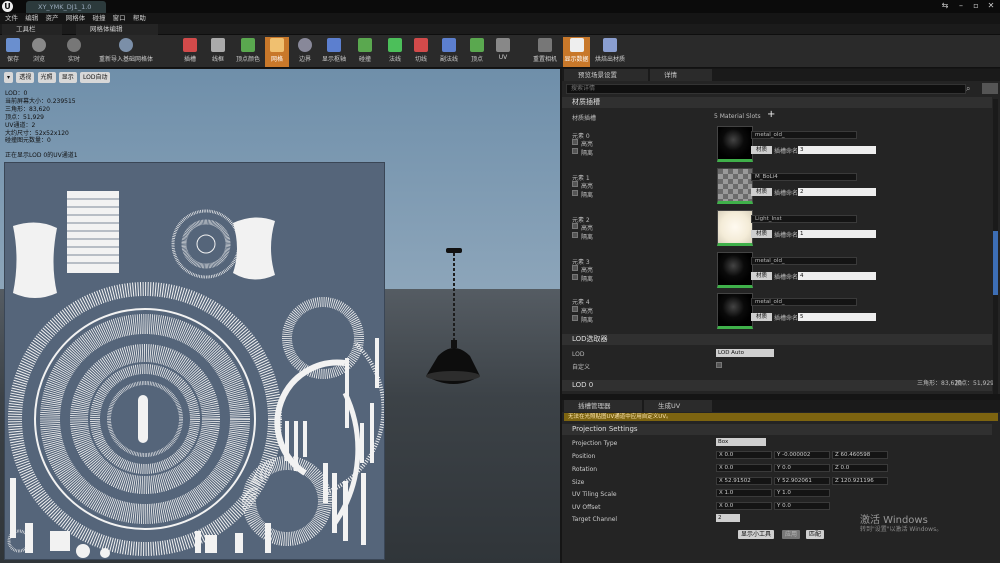  Describe the element at coordinates (766, 89) in the screenshot. I see `details-search-input: 搜索详情` at that location.